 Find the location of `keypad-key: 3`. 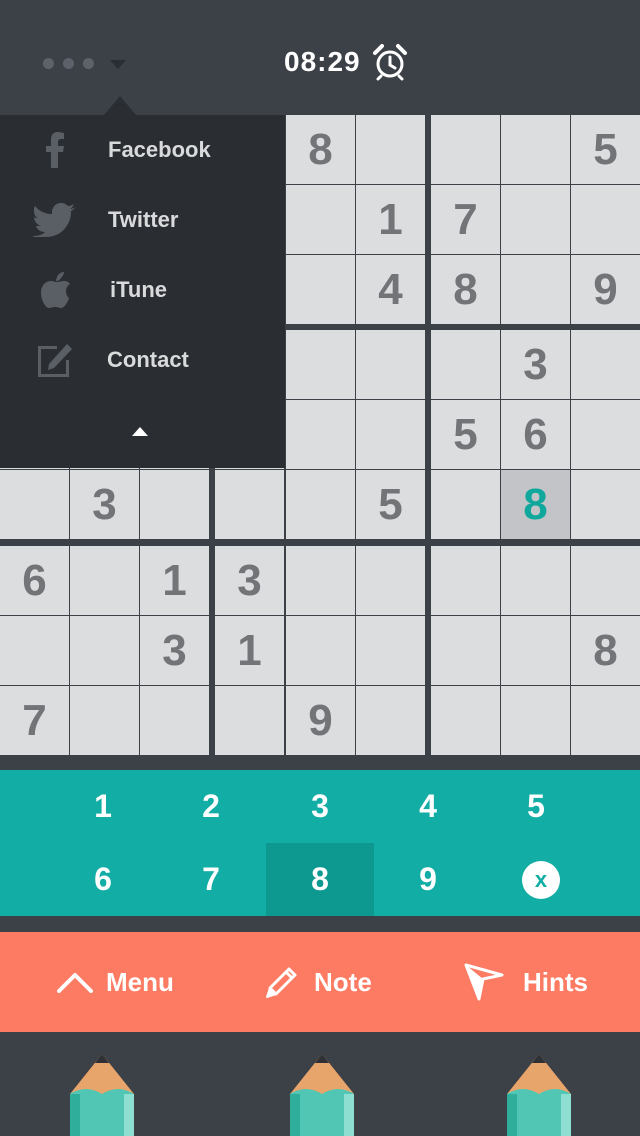

keypad-key: 3 is located at coordinates (320, 806).